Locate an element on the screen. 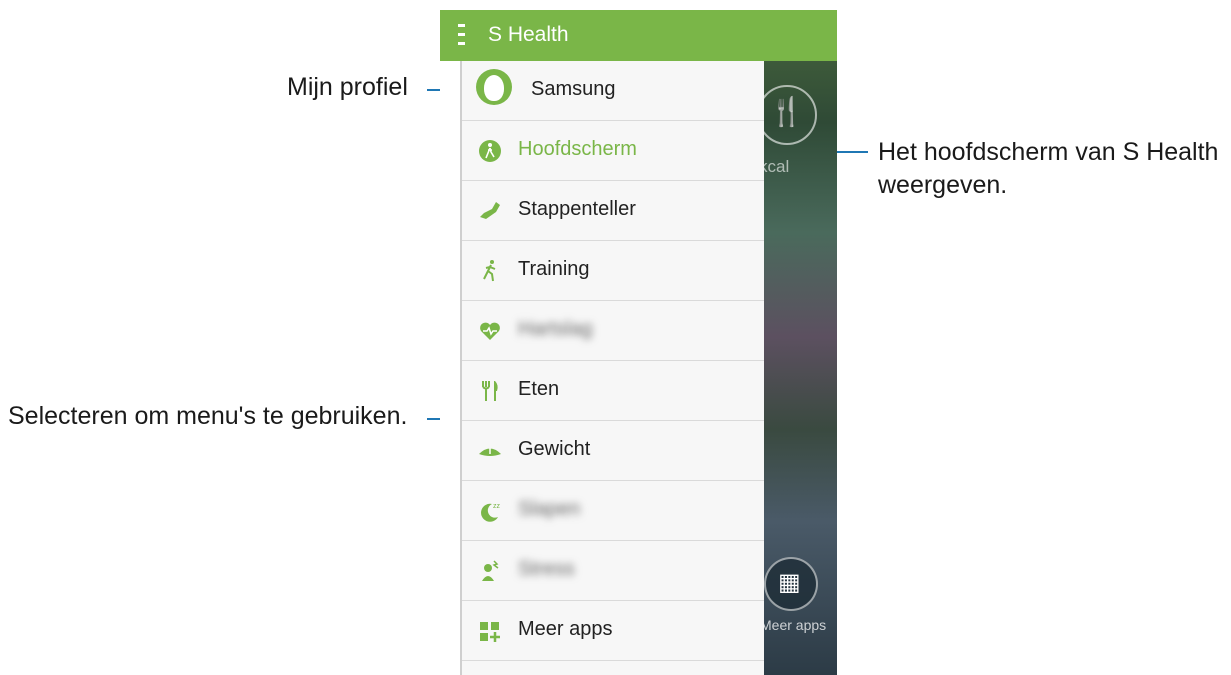  action-bar: S Health is located at coordinates (638, 35).